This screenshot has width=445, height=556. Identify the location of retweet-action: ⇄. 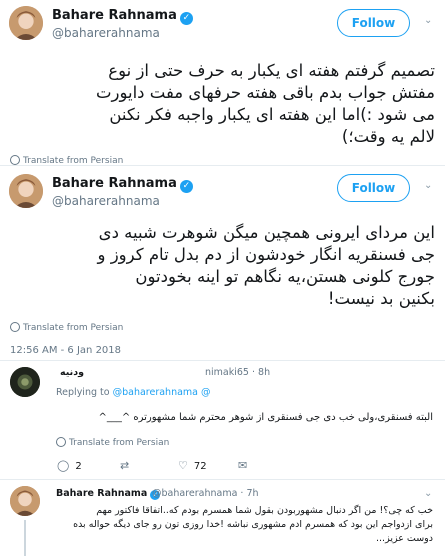
(127, 465).